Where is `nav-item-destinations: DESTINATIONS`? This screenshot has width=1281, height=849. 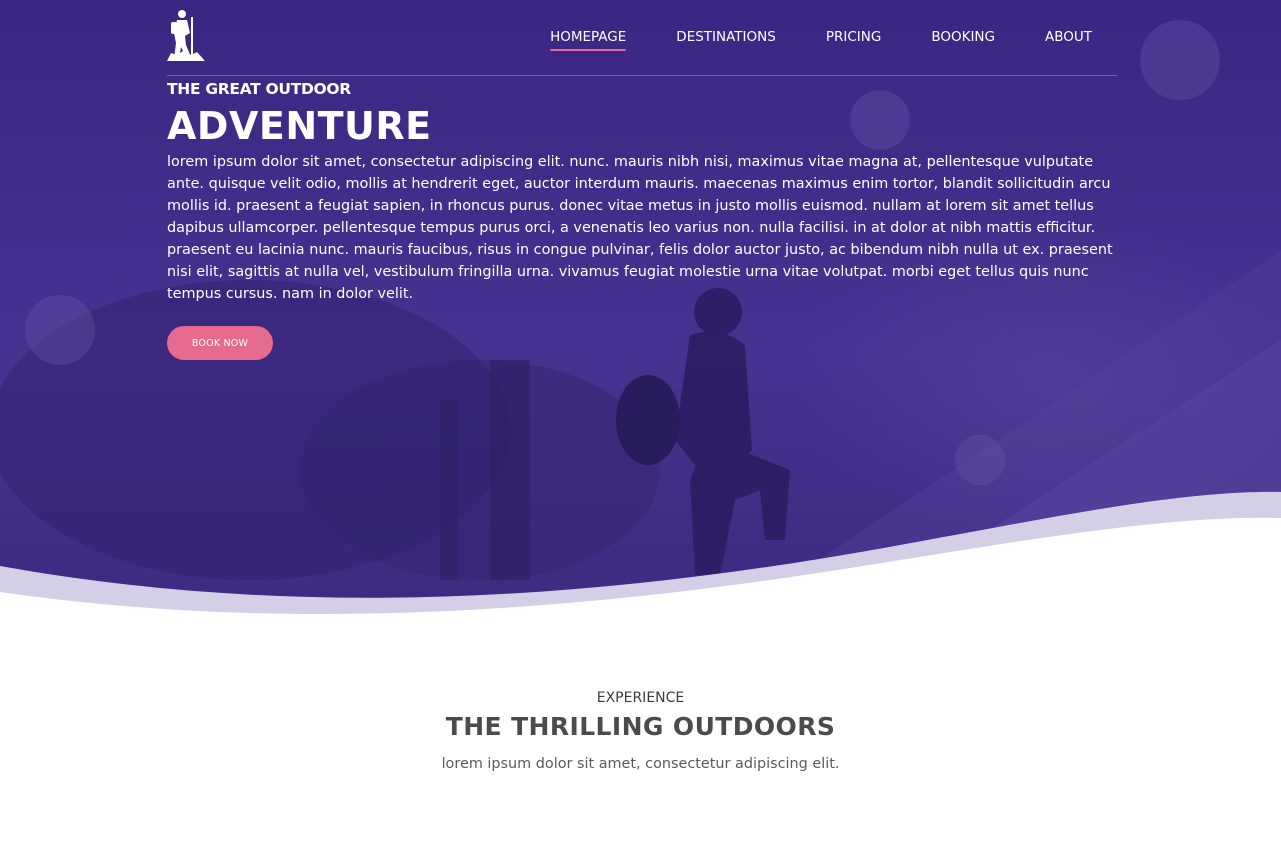
nav-item-destinations: DESTINATIONS is located at coordinates (726, 40).